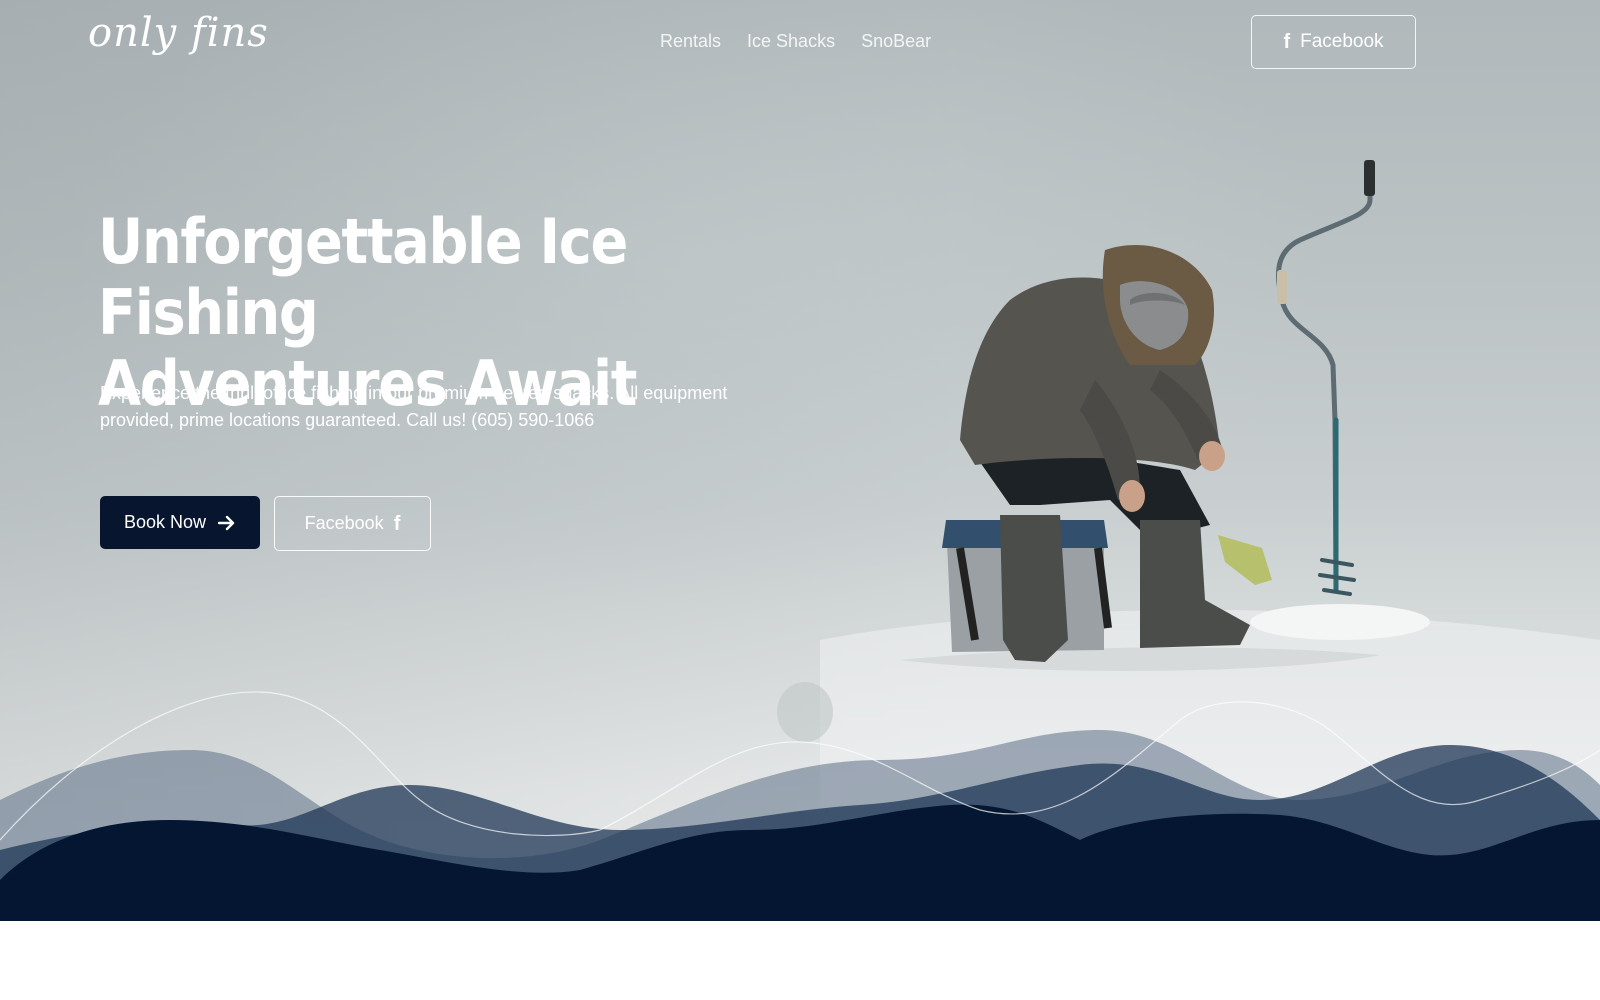 The width and height of the screenshot is (1600, 1000). I want to click on nav-link-rentals: Rentals, so click(690, 41).